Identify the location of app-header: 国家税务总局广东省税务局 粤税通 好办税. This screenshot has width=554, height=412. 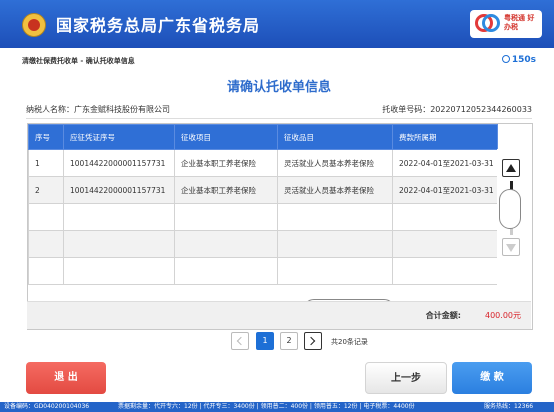
(277, 24).